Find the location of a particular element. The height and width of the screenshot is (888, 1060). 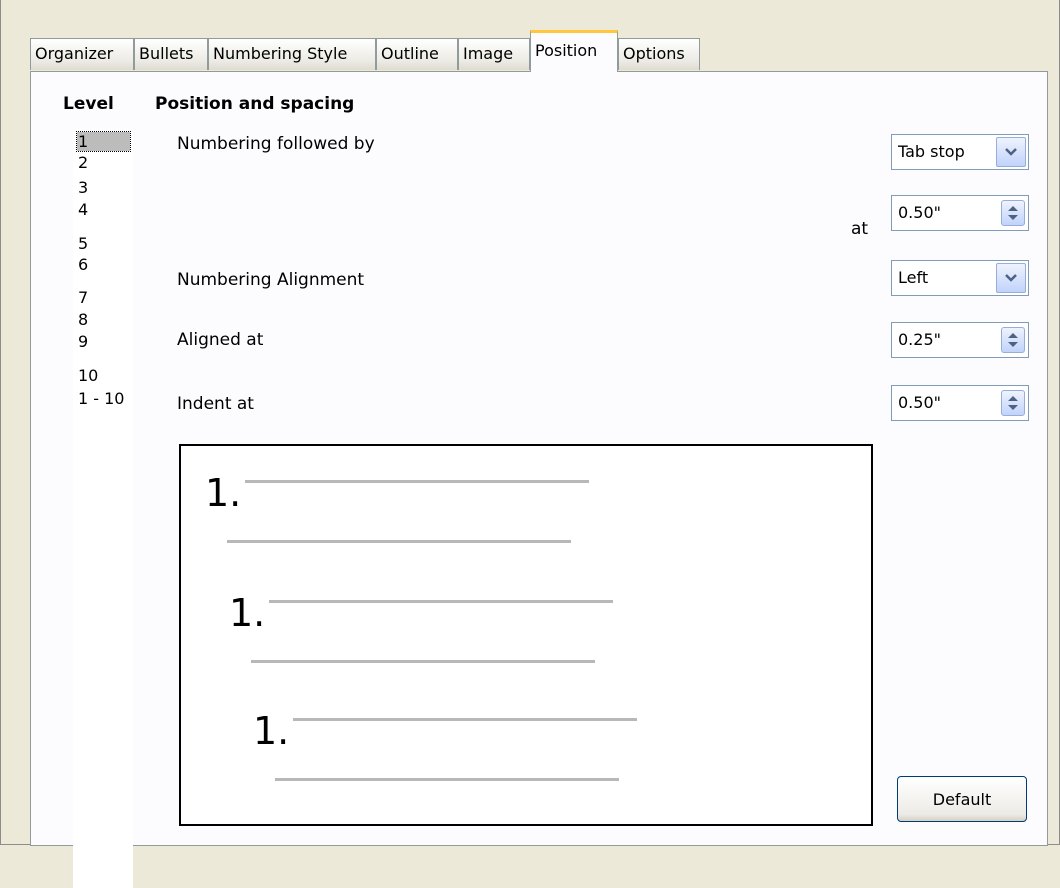

tab-position: Position is located at coordinates (574, 51).